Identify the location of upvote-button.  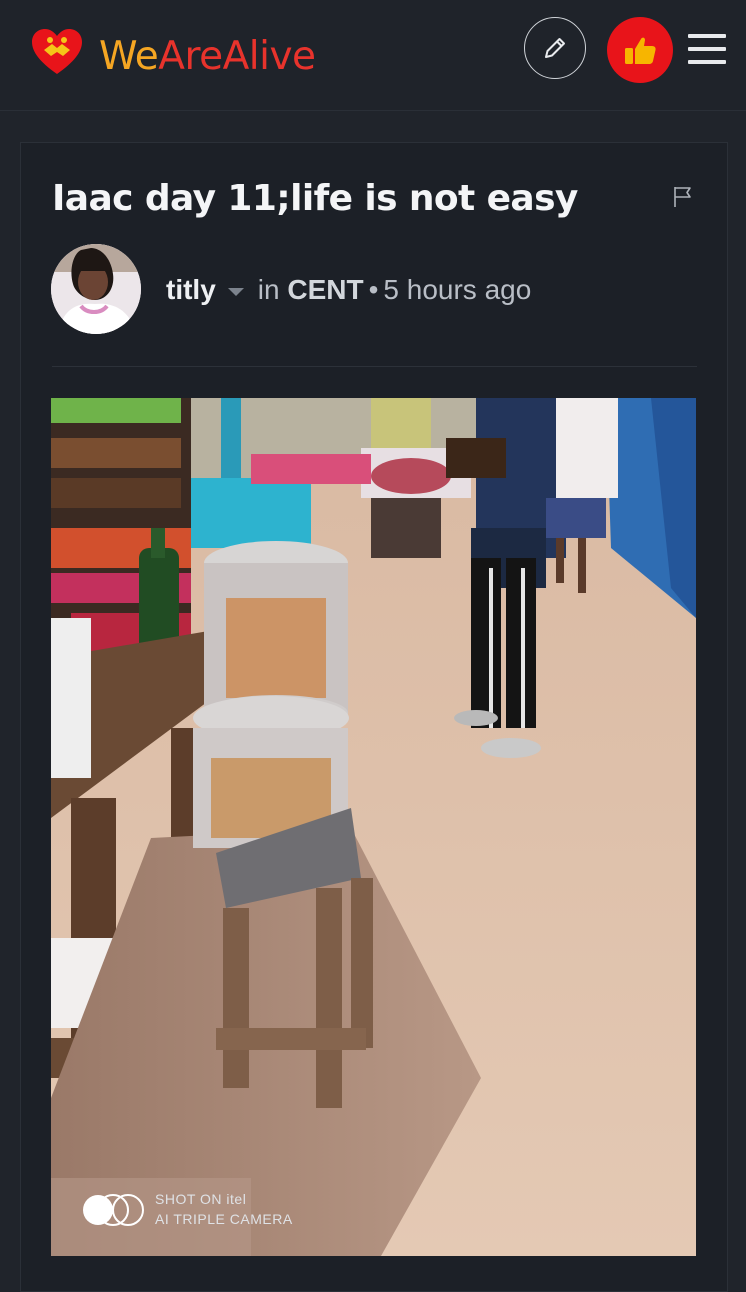
(640, 50).